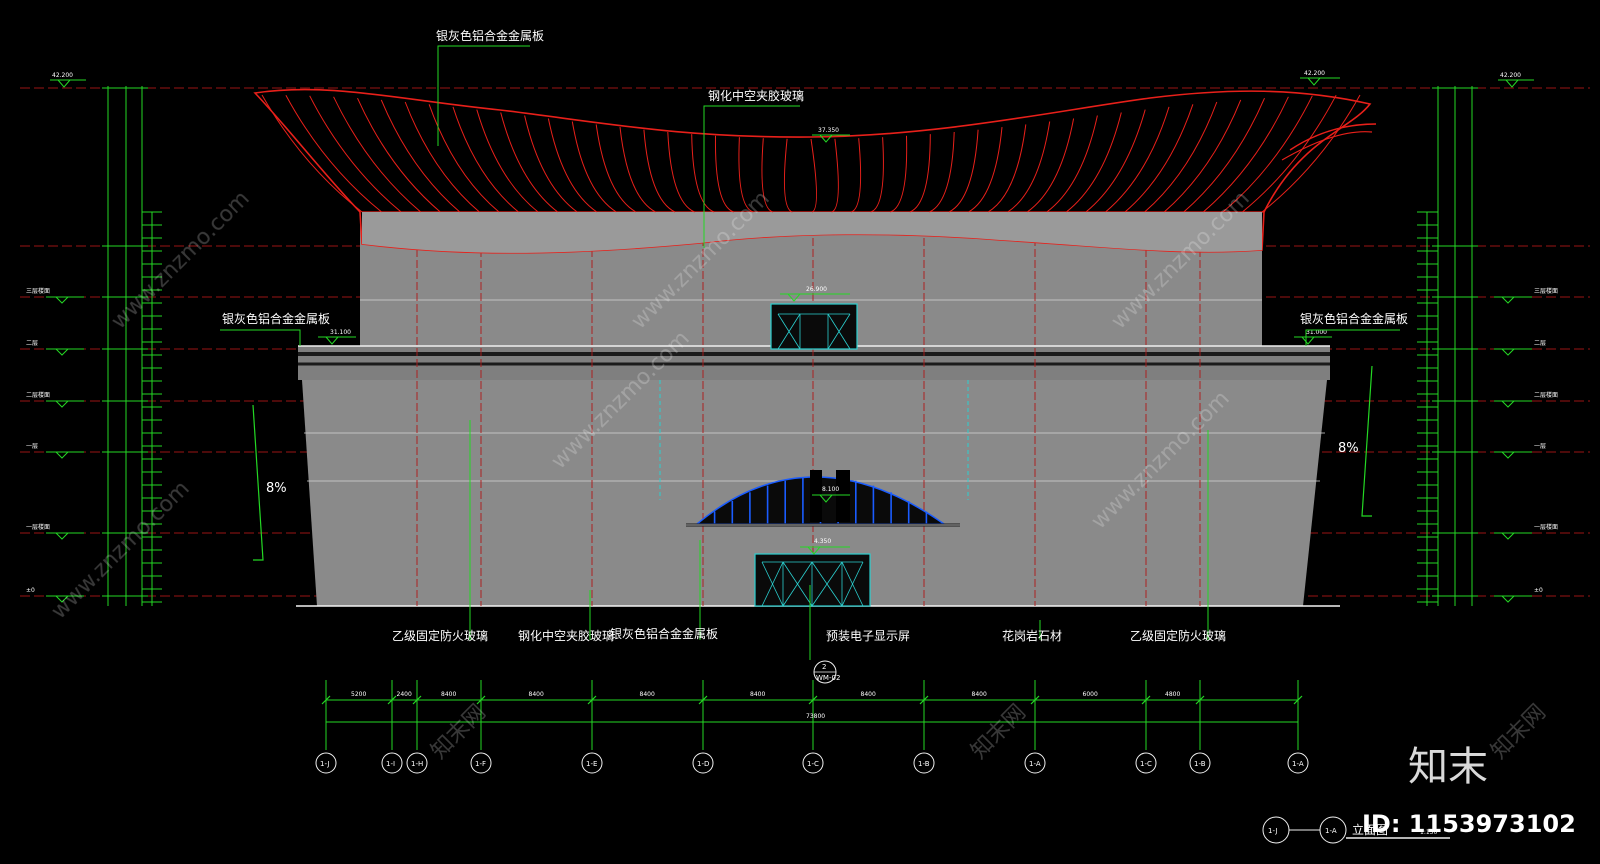 The width and height of the screenshot is (1600, 864). What do you see at coordinates (591, 764) in the screenshot?
I see `axis-label: 1-E` at bounding box center [591, 764].